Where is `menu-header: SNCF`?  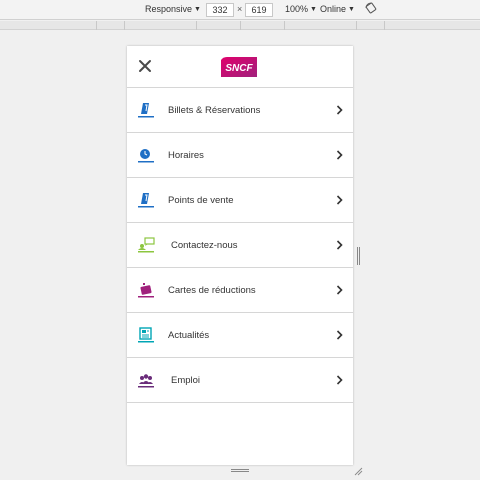
menu-header: SNCF is located at coordinates (240, 67).